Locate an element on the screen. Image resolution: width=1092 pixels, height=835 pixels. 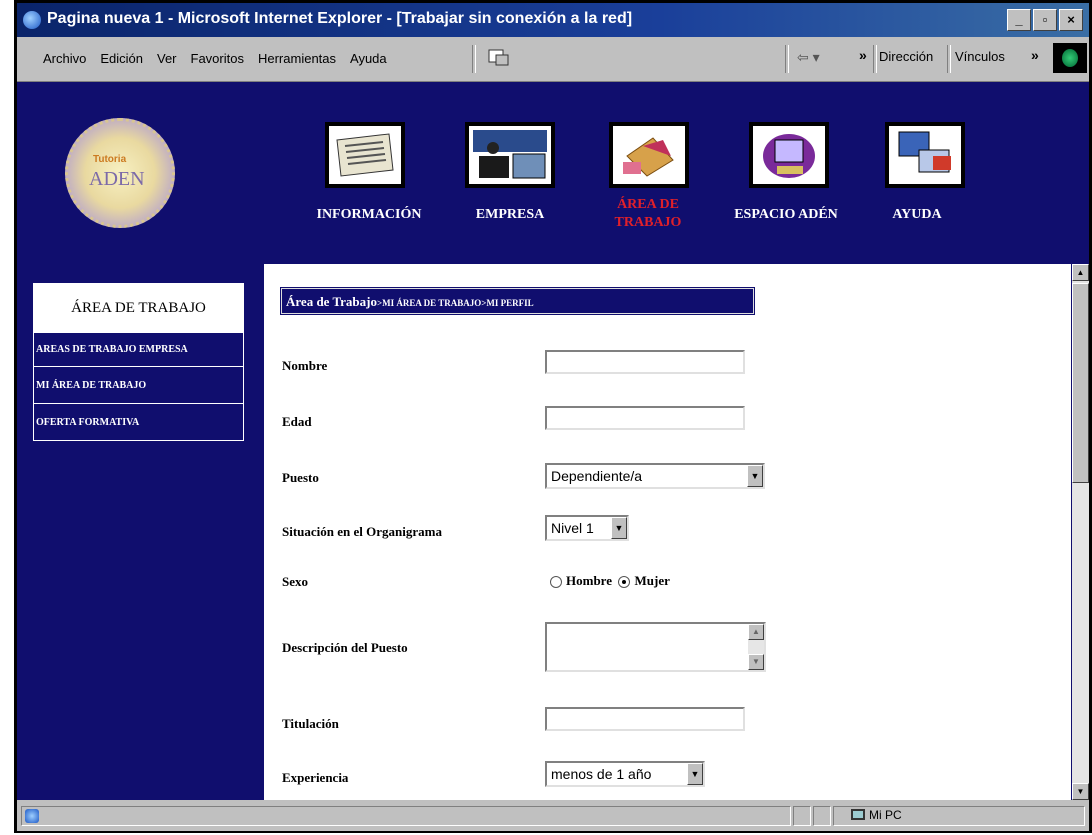
window-controls: _ ▫ × is located at coordinates (1045, 20).